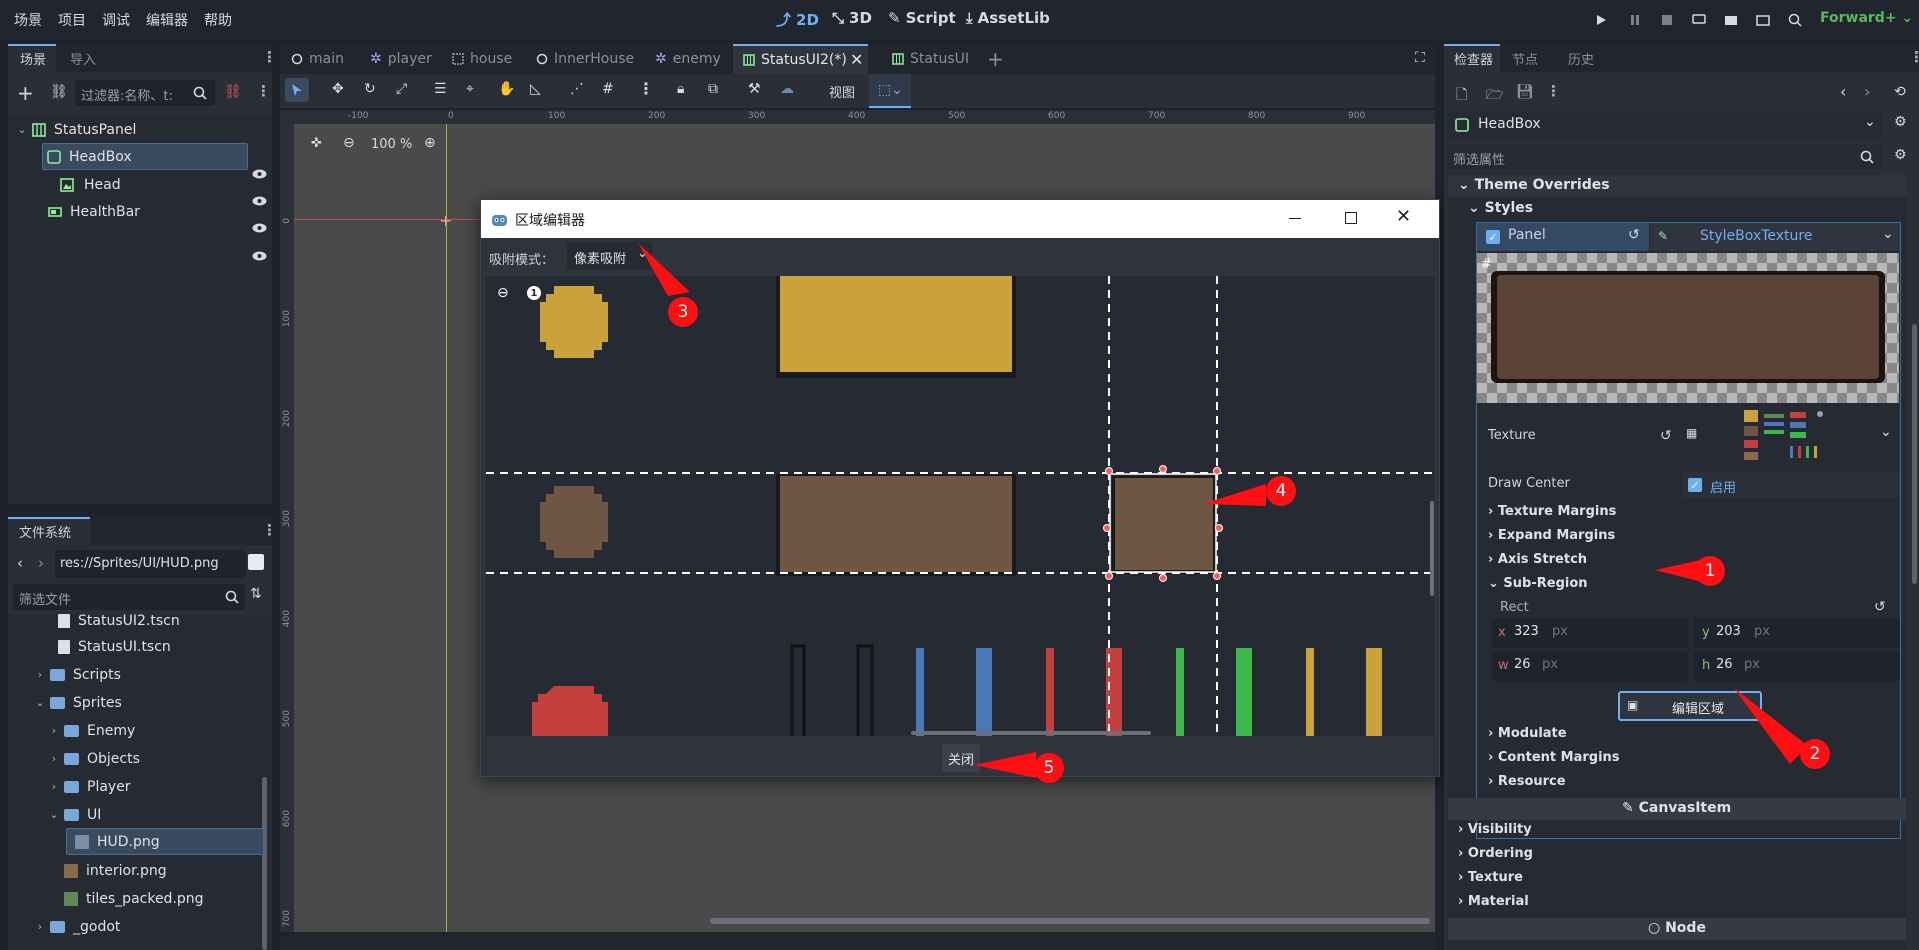  I want to click on snap-mode-select: 像素吸附 ⌄, so click(609, 256).